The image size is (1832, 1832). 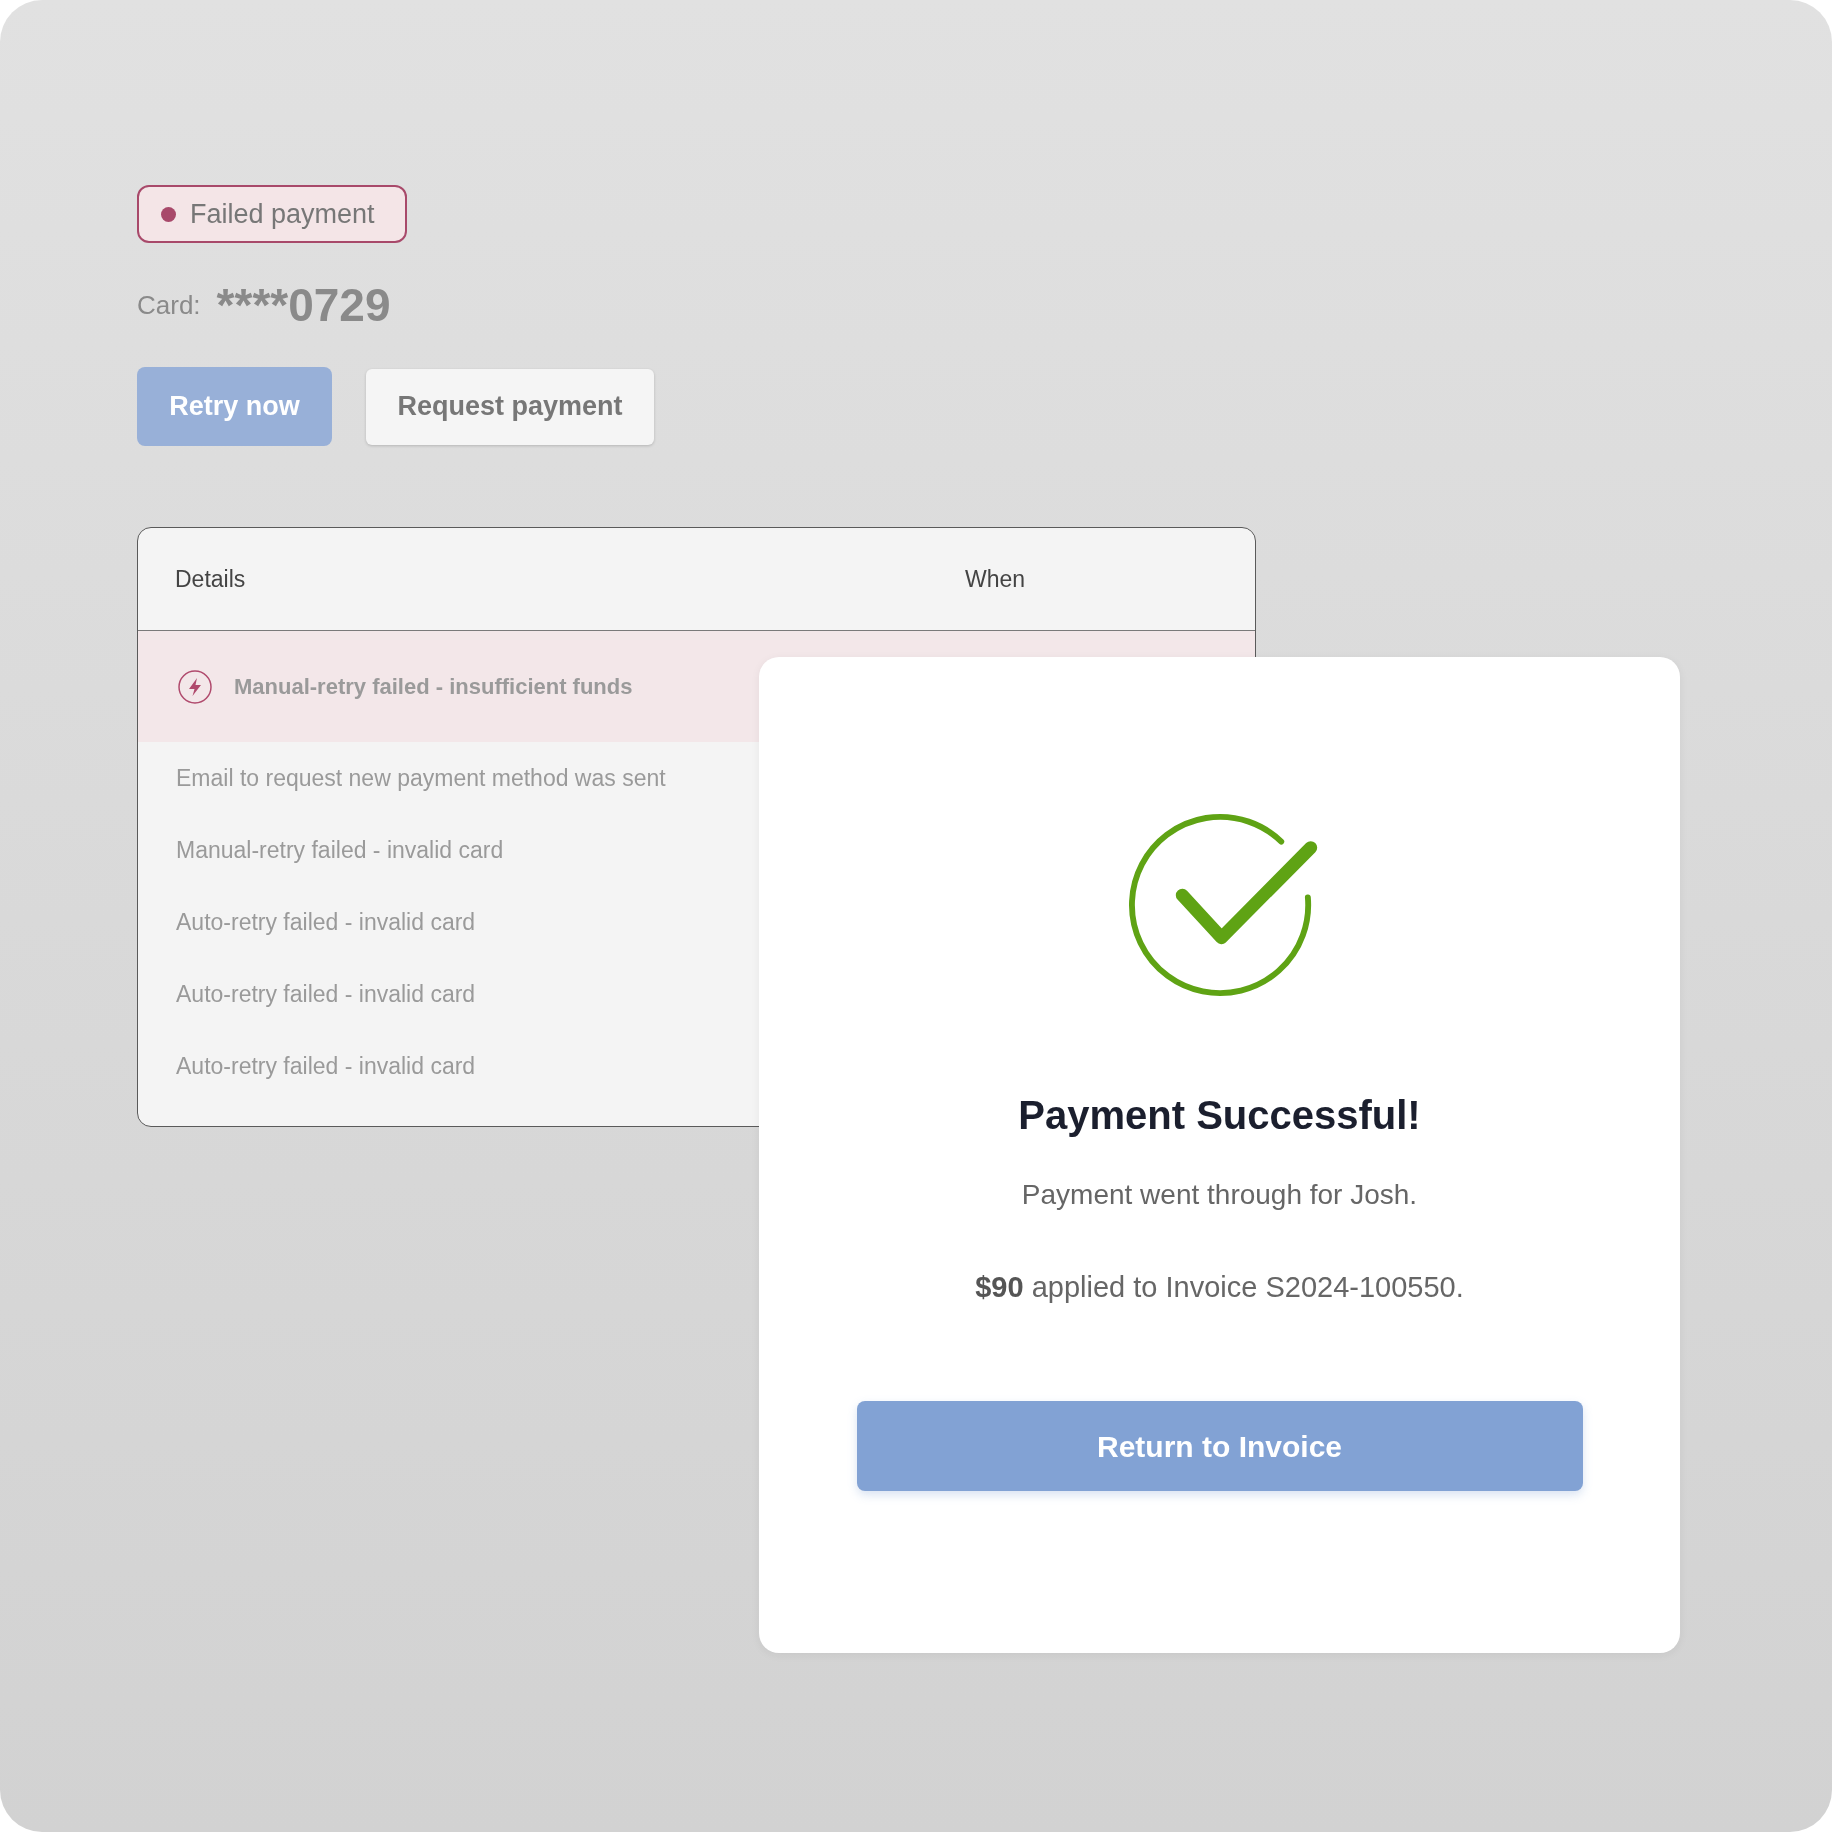 What do you see at coordinates (210, 578) in the screenshot?
I see `column-header: Details` at bounding box center [210, 578].